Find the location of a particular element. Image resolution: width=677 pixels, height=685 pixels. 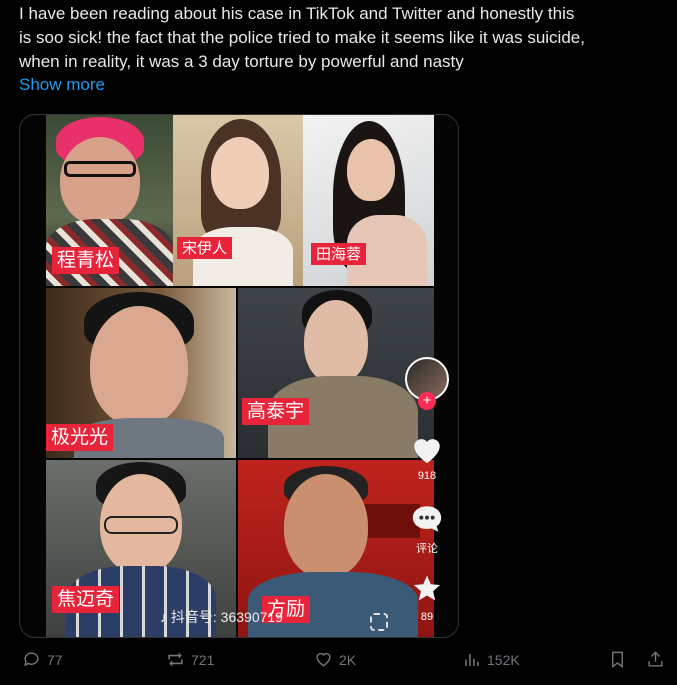

share-upload-icon is located at coordinates (655, 659).